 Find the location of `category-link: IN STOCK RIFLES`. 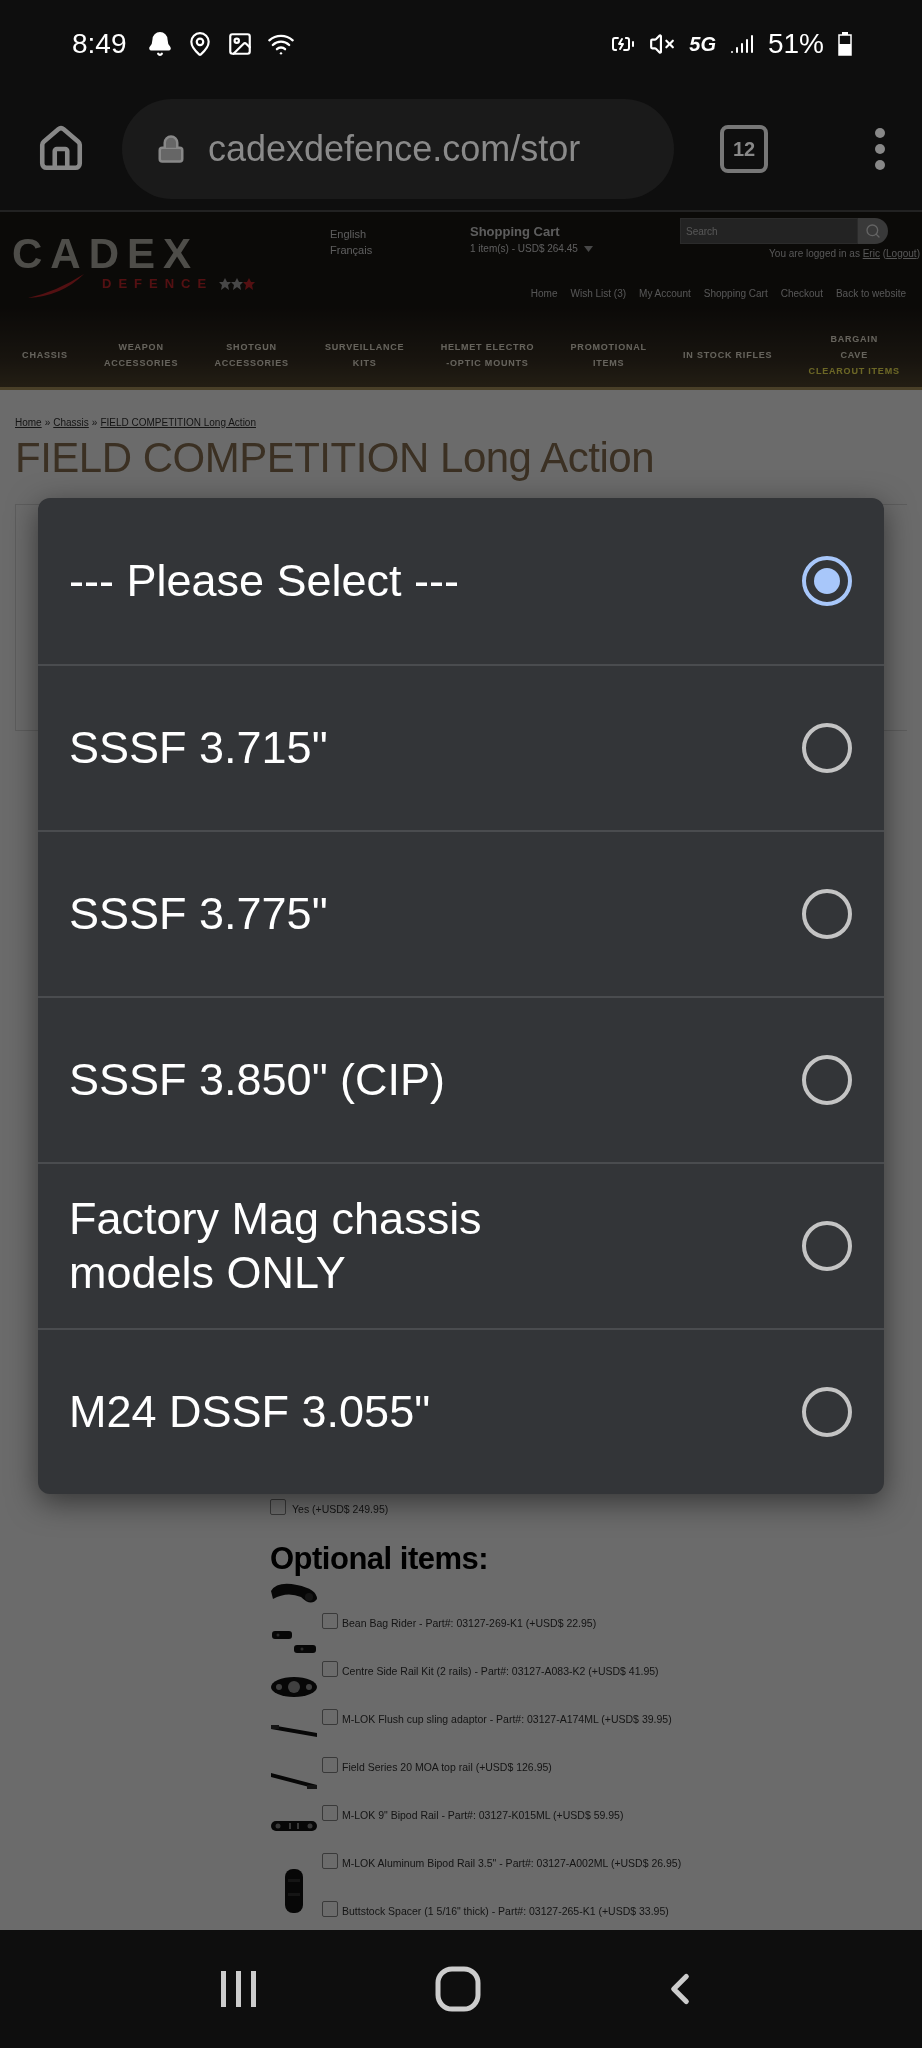

category-link: IN STOCK RIFLES is located at coordinates (728, 354).